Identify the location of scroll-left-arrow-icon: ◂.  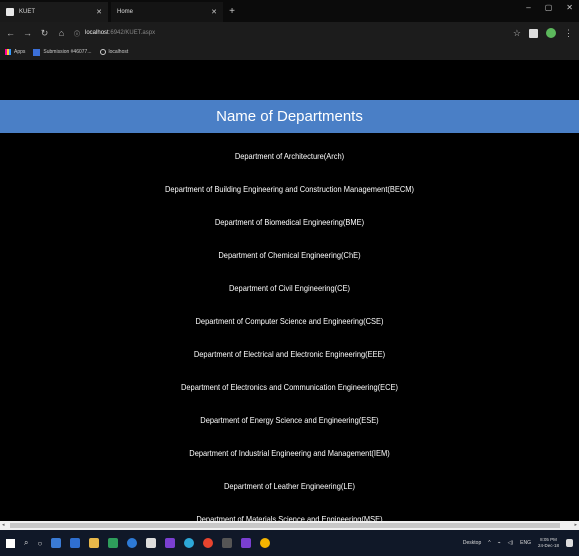
(3, 525).